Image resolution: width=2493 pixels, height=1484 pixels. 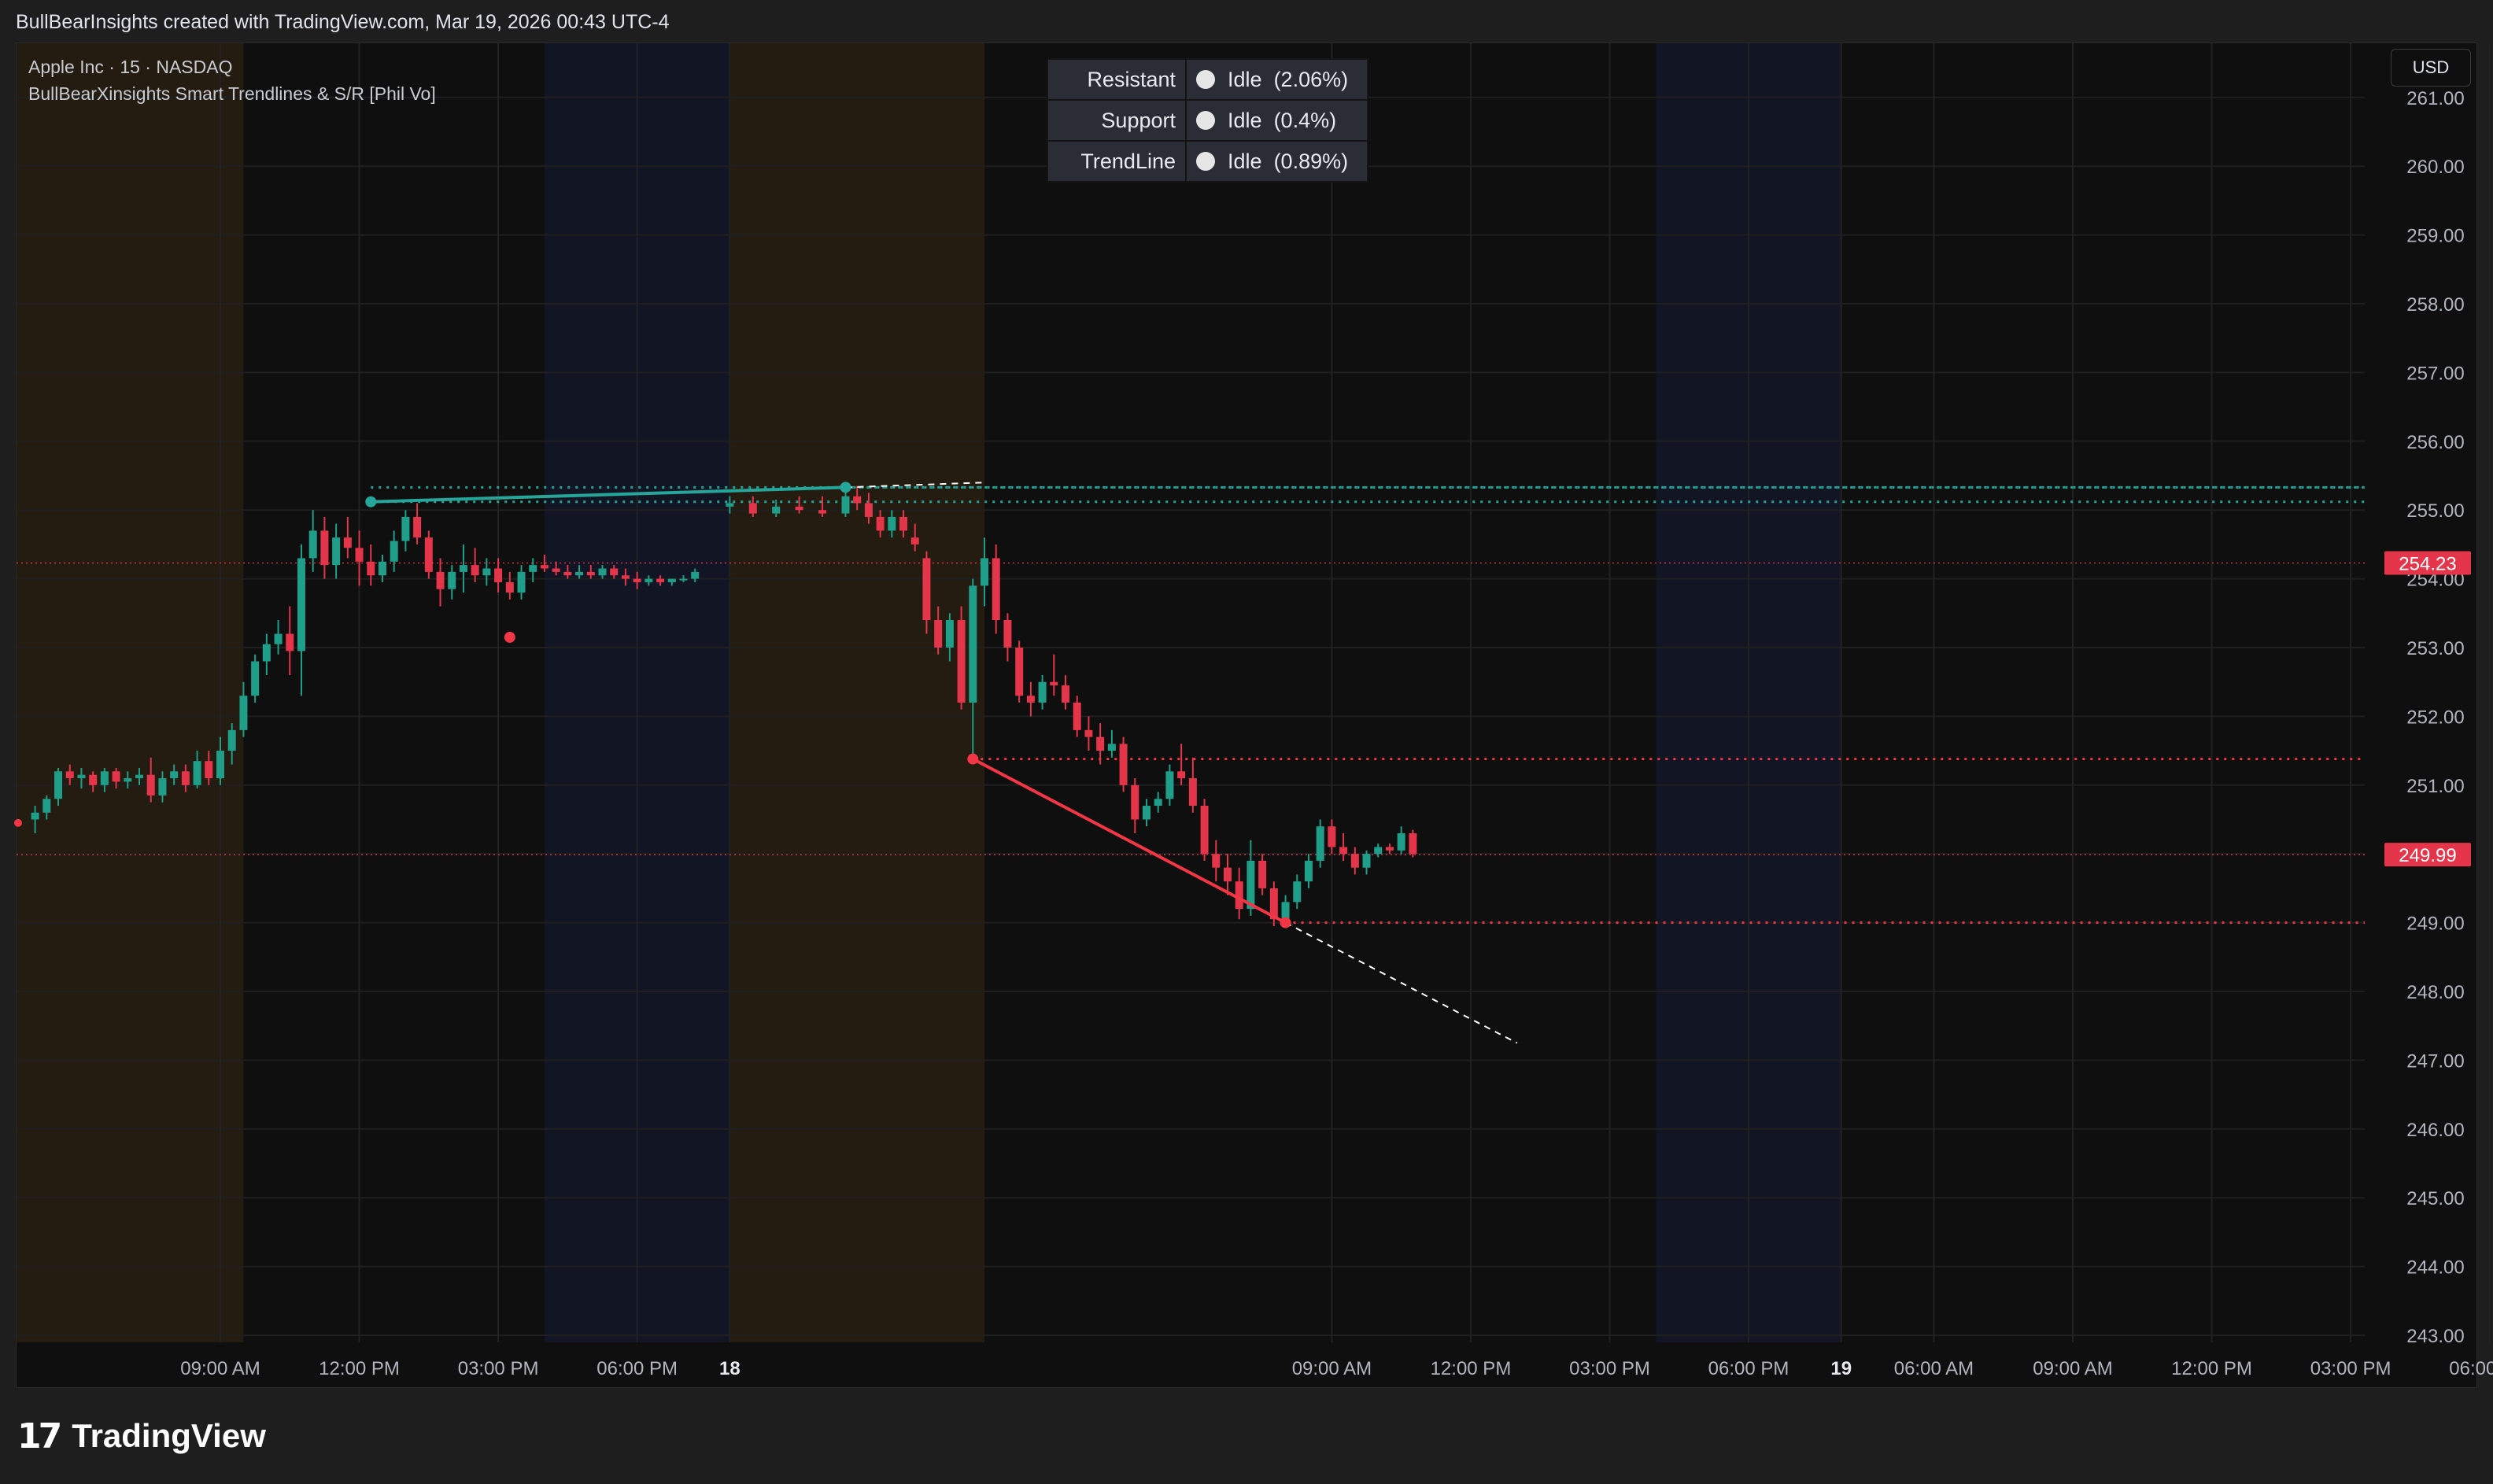 I want to click on time-tick-label: 19, so click(x=1841, y=1368).